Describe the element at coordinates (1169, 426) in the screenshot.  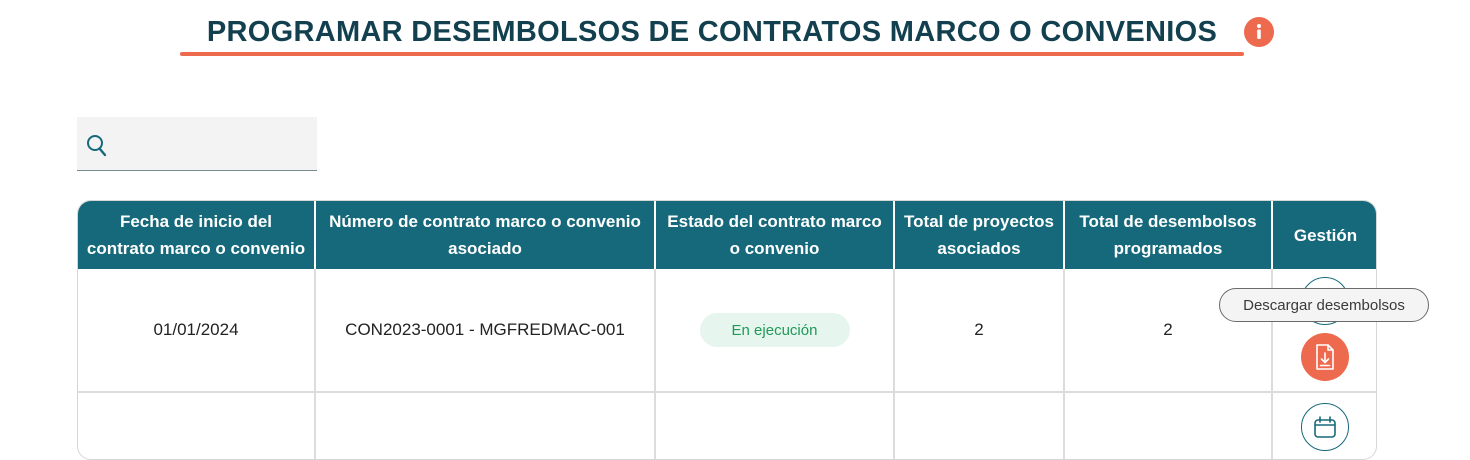
I see `cell-total-desembolsos` at that location.